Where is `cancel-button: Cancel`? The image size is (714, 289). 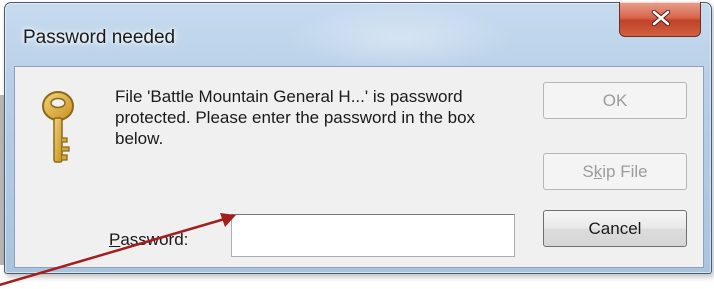 cancel-button: Cancel is located at coordinates (615, 228).